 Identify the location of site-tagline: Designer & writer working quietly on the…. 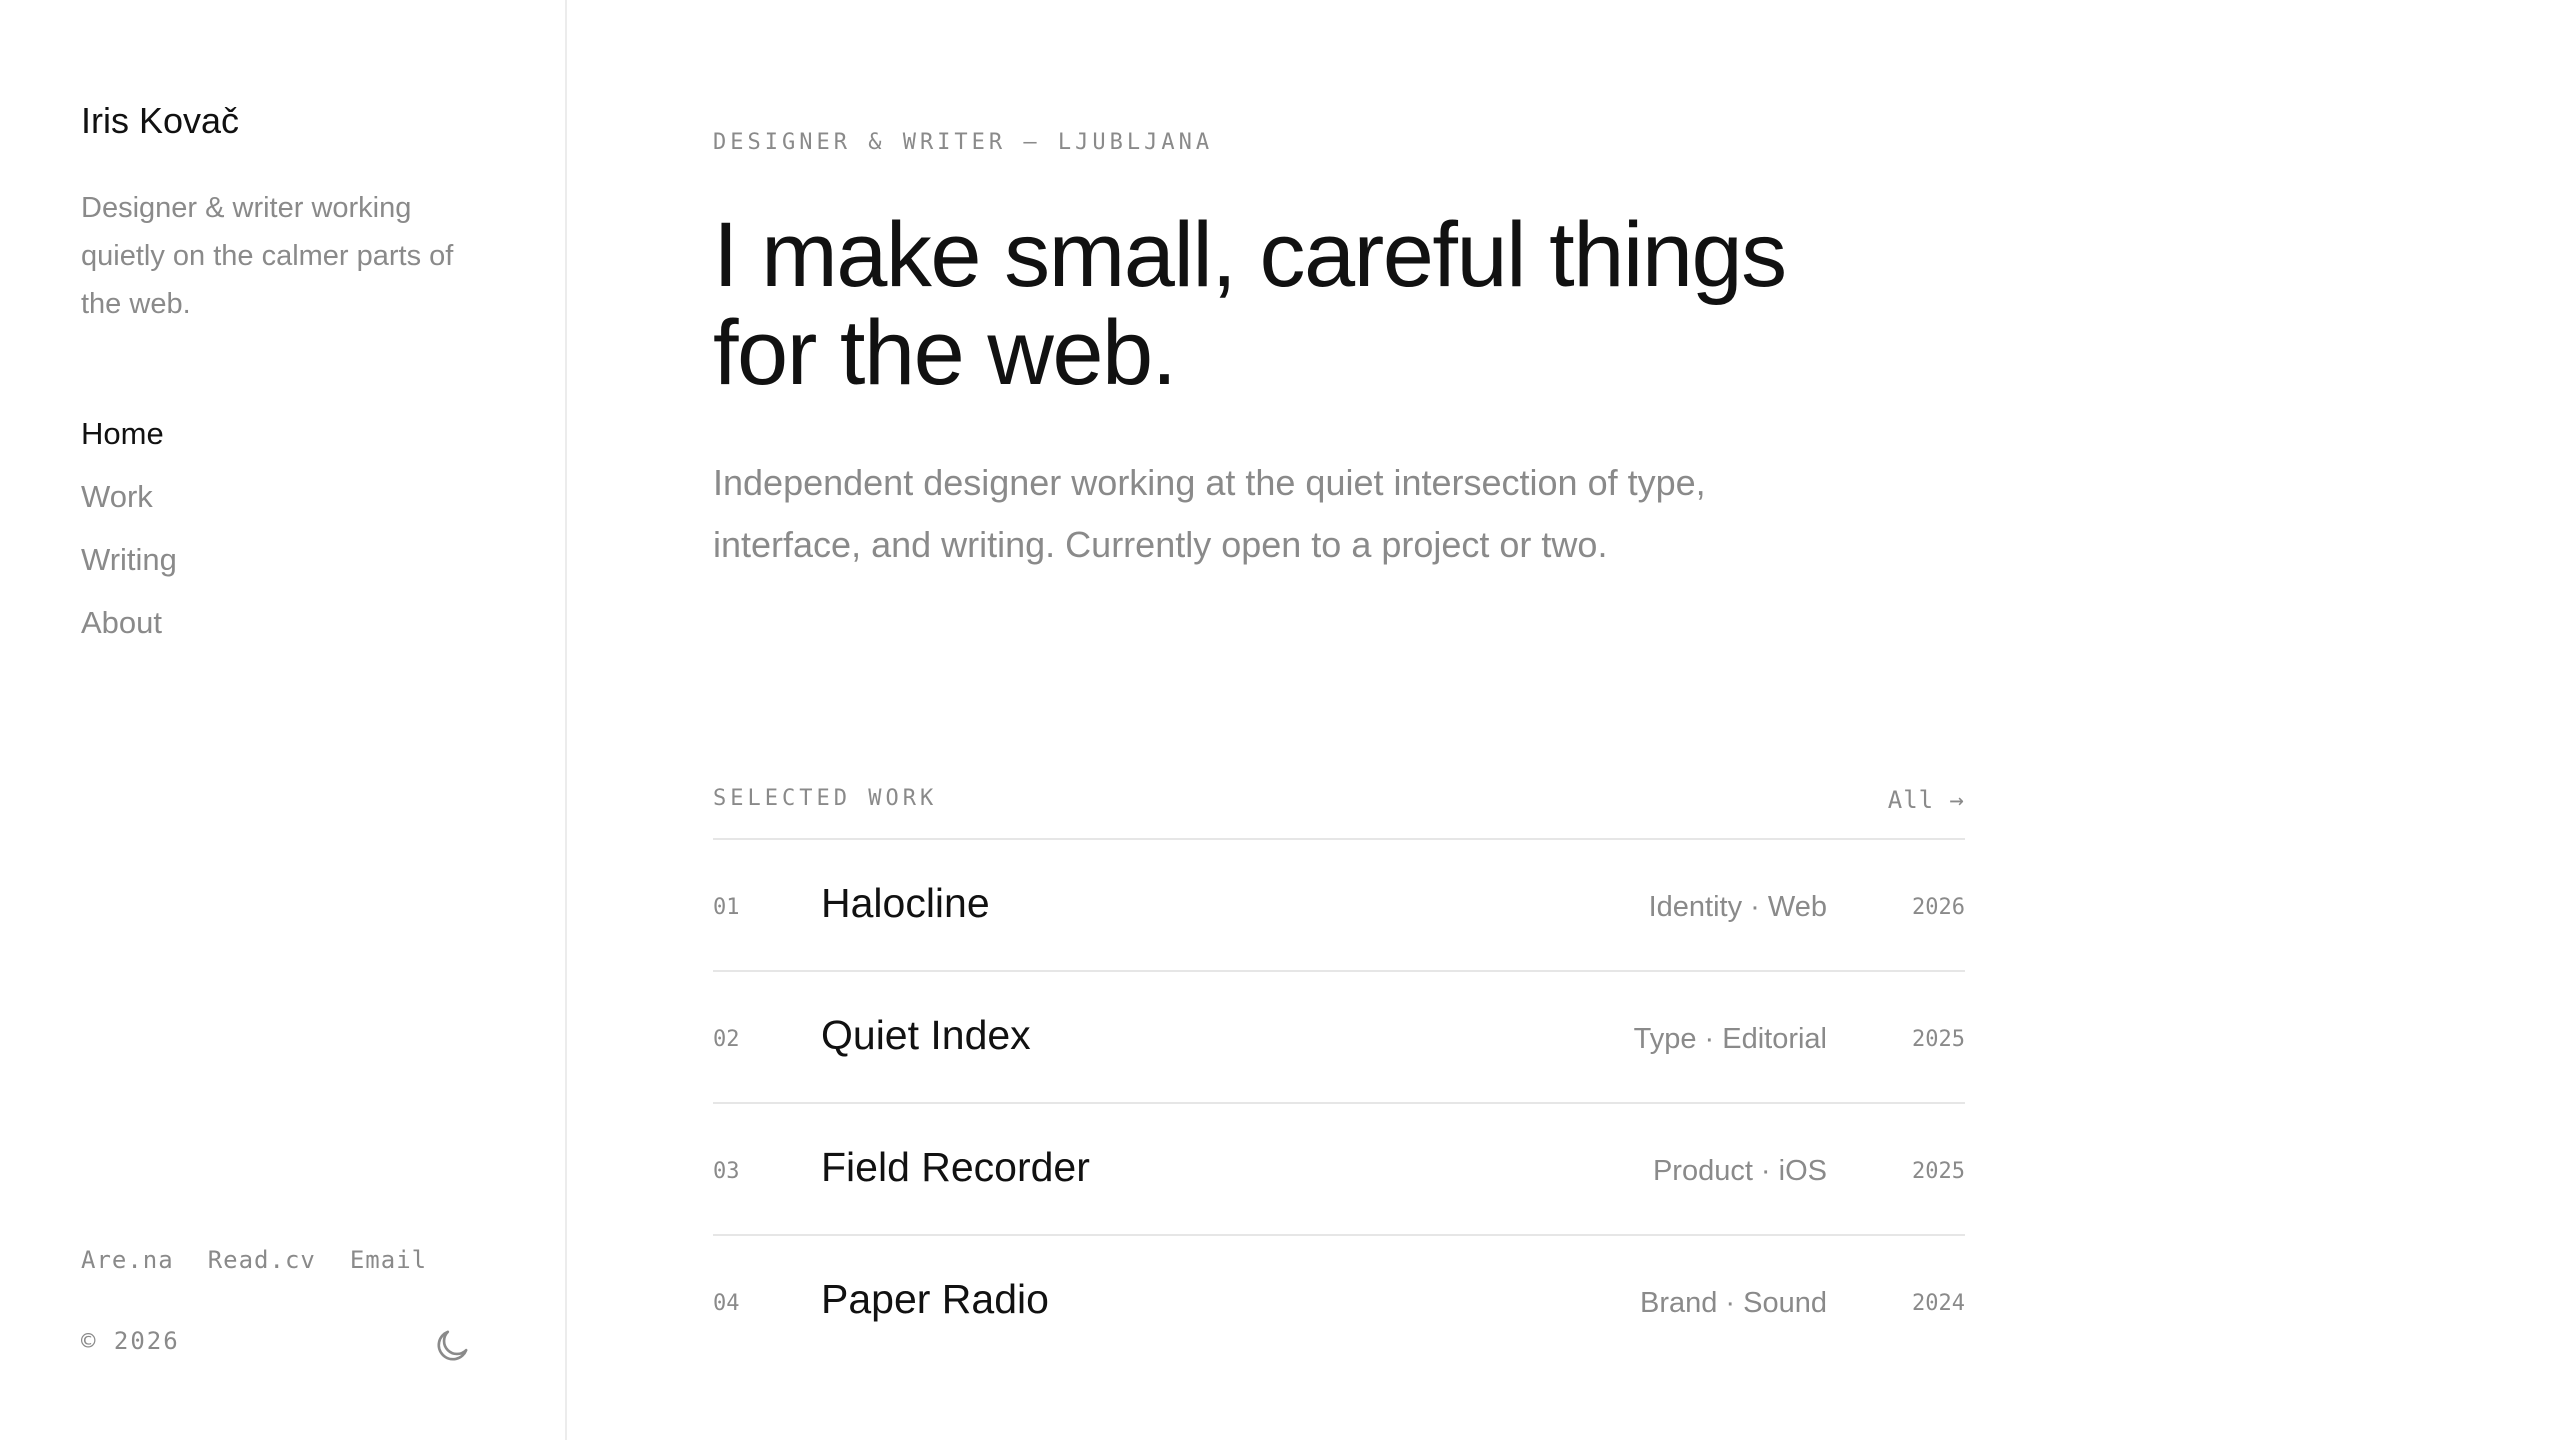
(267, 256).